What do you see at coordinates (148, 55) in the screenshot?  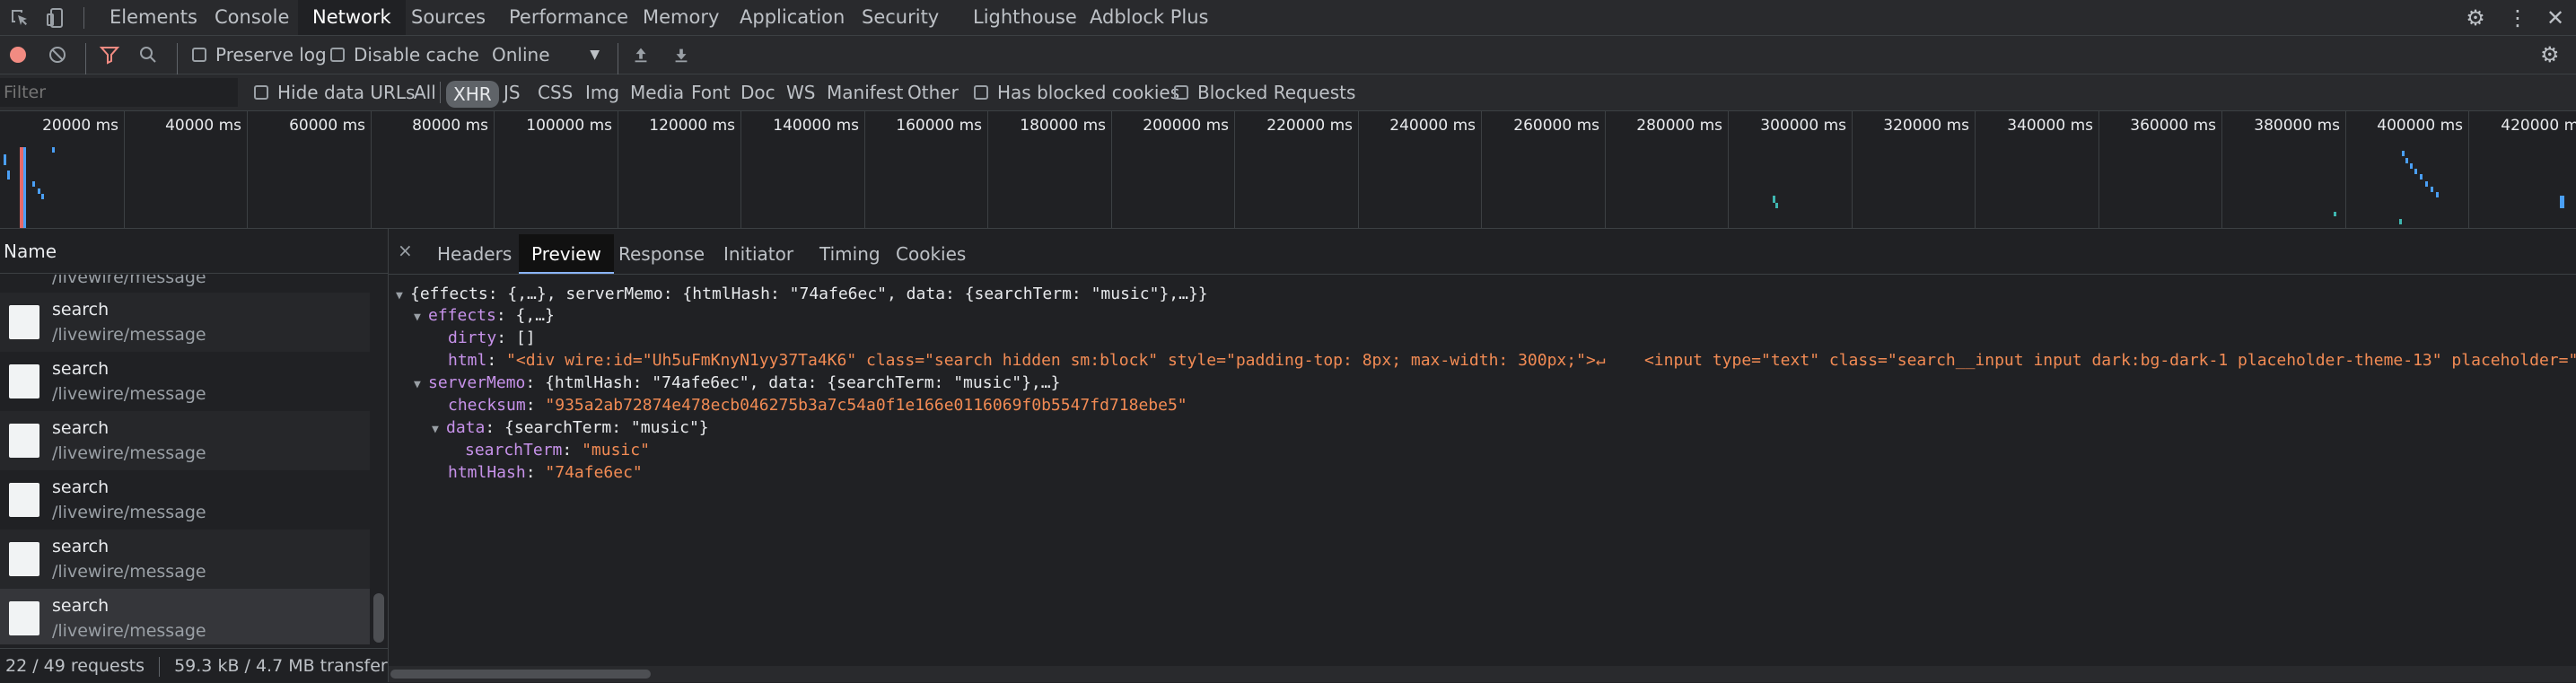 I see `search-icon` at bounding box center [148, 55].